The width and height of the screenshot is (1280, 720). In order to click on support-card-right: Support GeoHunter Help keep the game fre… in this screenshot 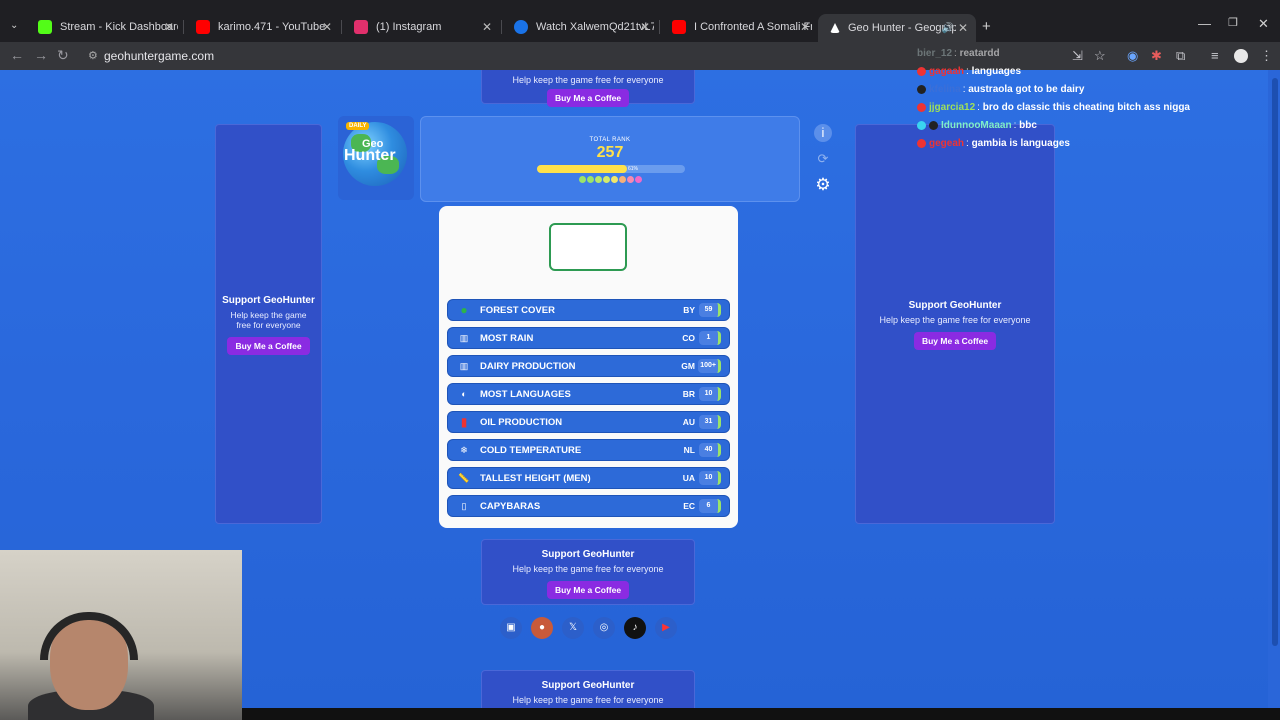, I will do `click(955, 324)`.